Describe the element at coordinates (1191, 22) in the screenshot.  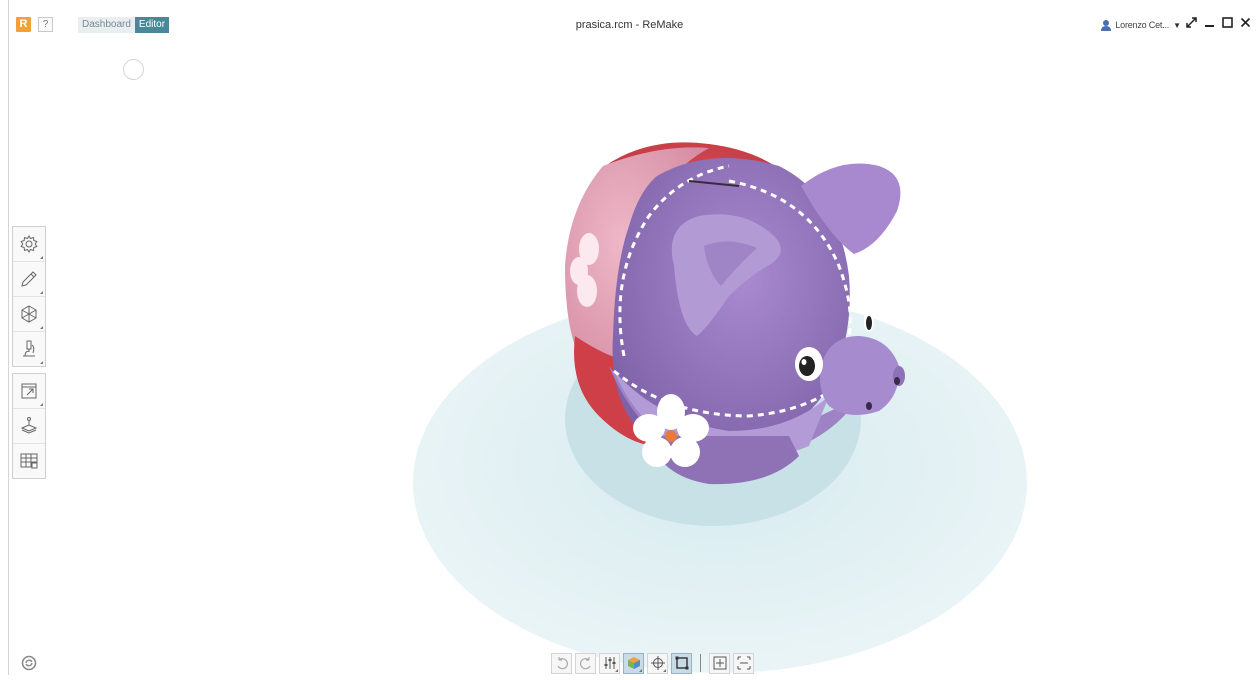
I see `expand-icon` at that location.